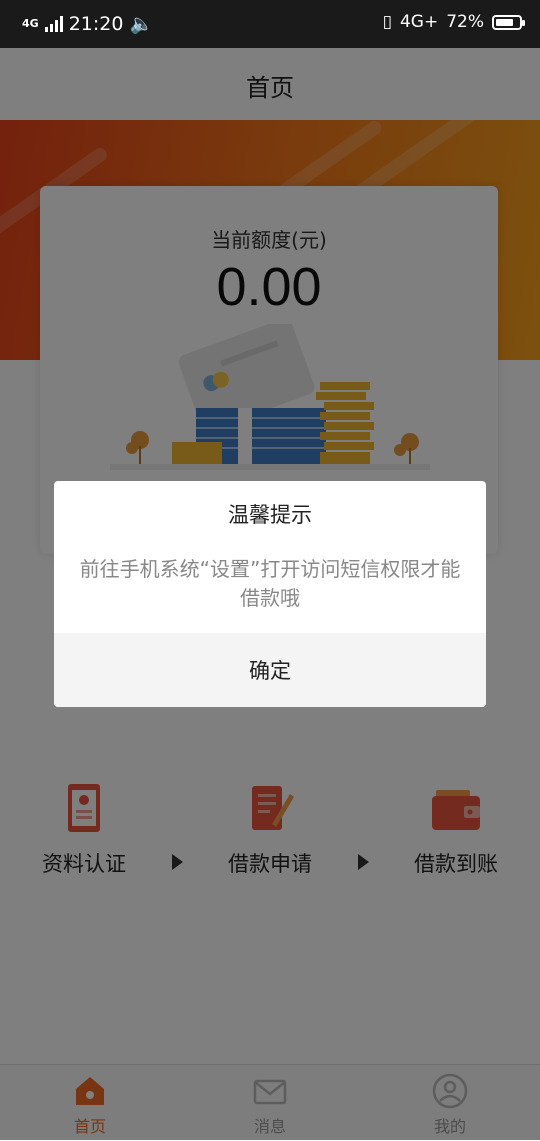 This screenshot has height=1141, width=540. Describe the element at coordinates (53, 23) in the screenshot. I see `signal-icon` at that location.